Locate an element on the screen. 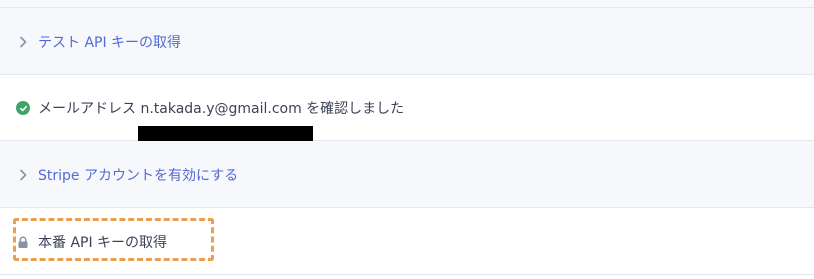 The image size is (814, 279). step-label: テスト API キーの取得 is located at coordinates (110, 43).